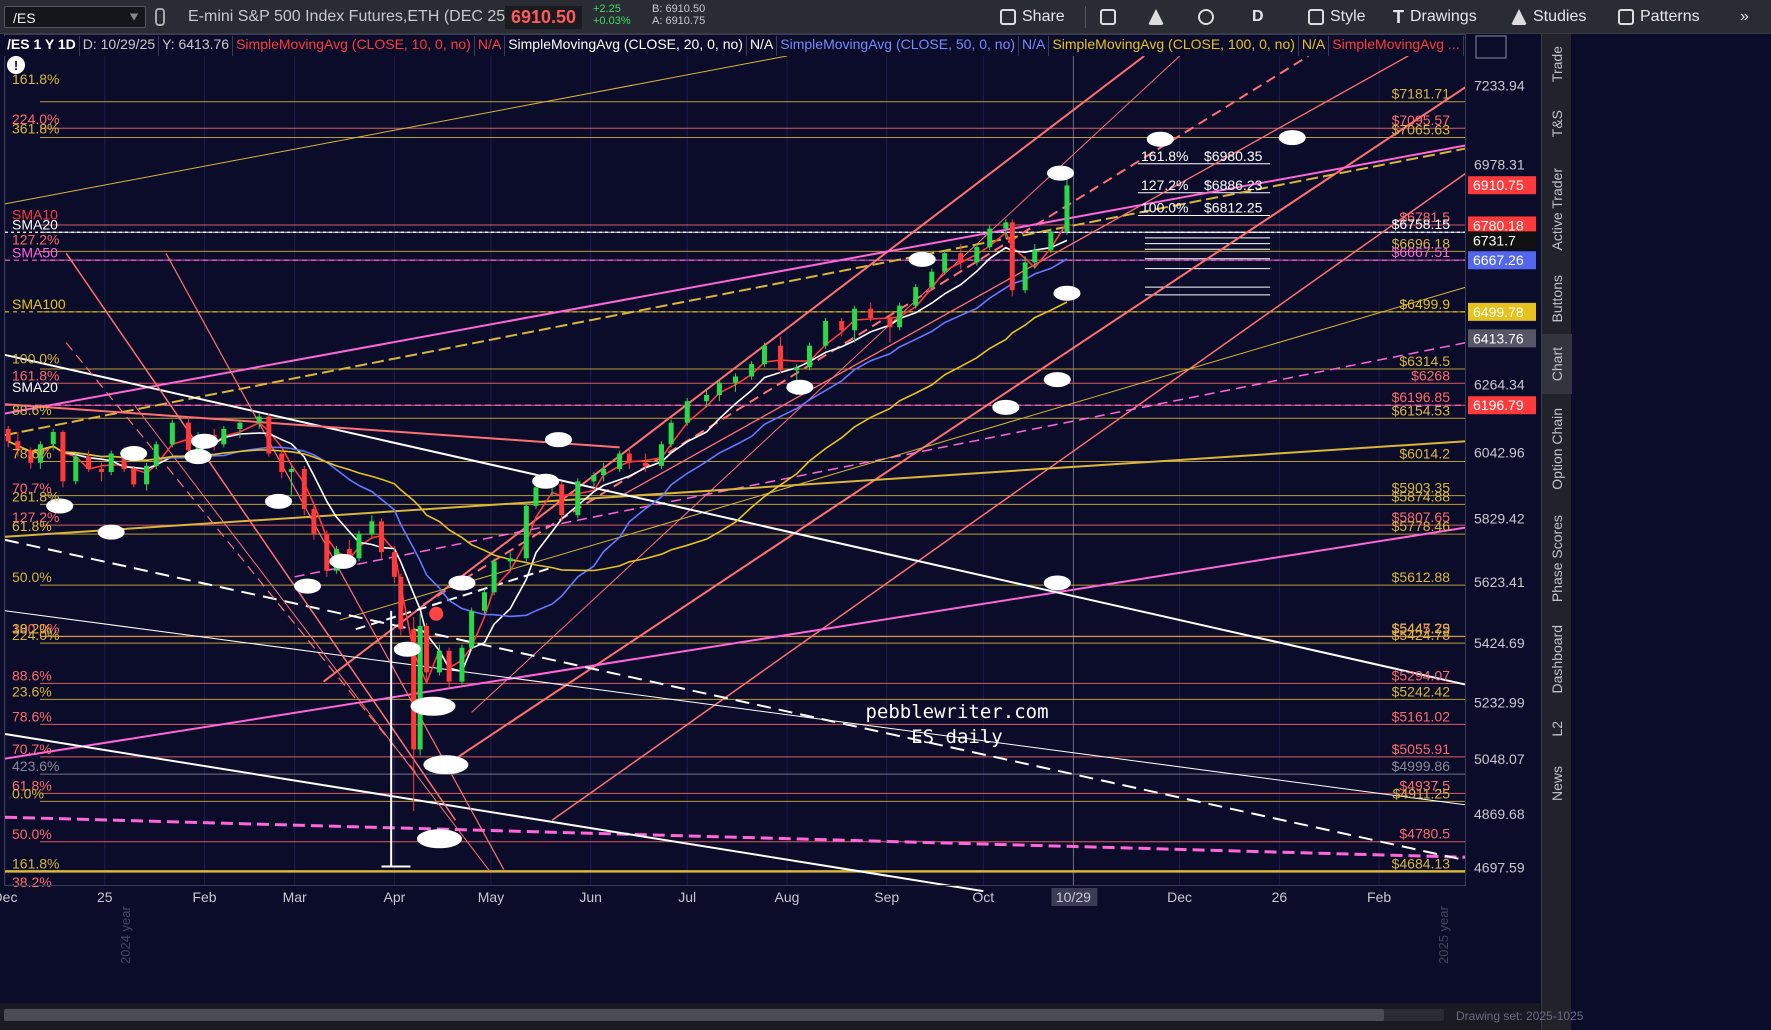  Describe the element at coordinates (16, 65) in the screenshot. I see `info-icon-glyph: !` at that location.